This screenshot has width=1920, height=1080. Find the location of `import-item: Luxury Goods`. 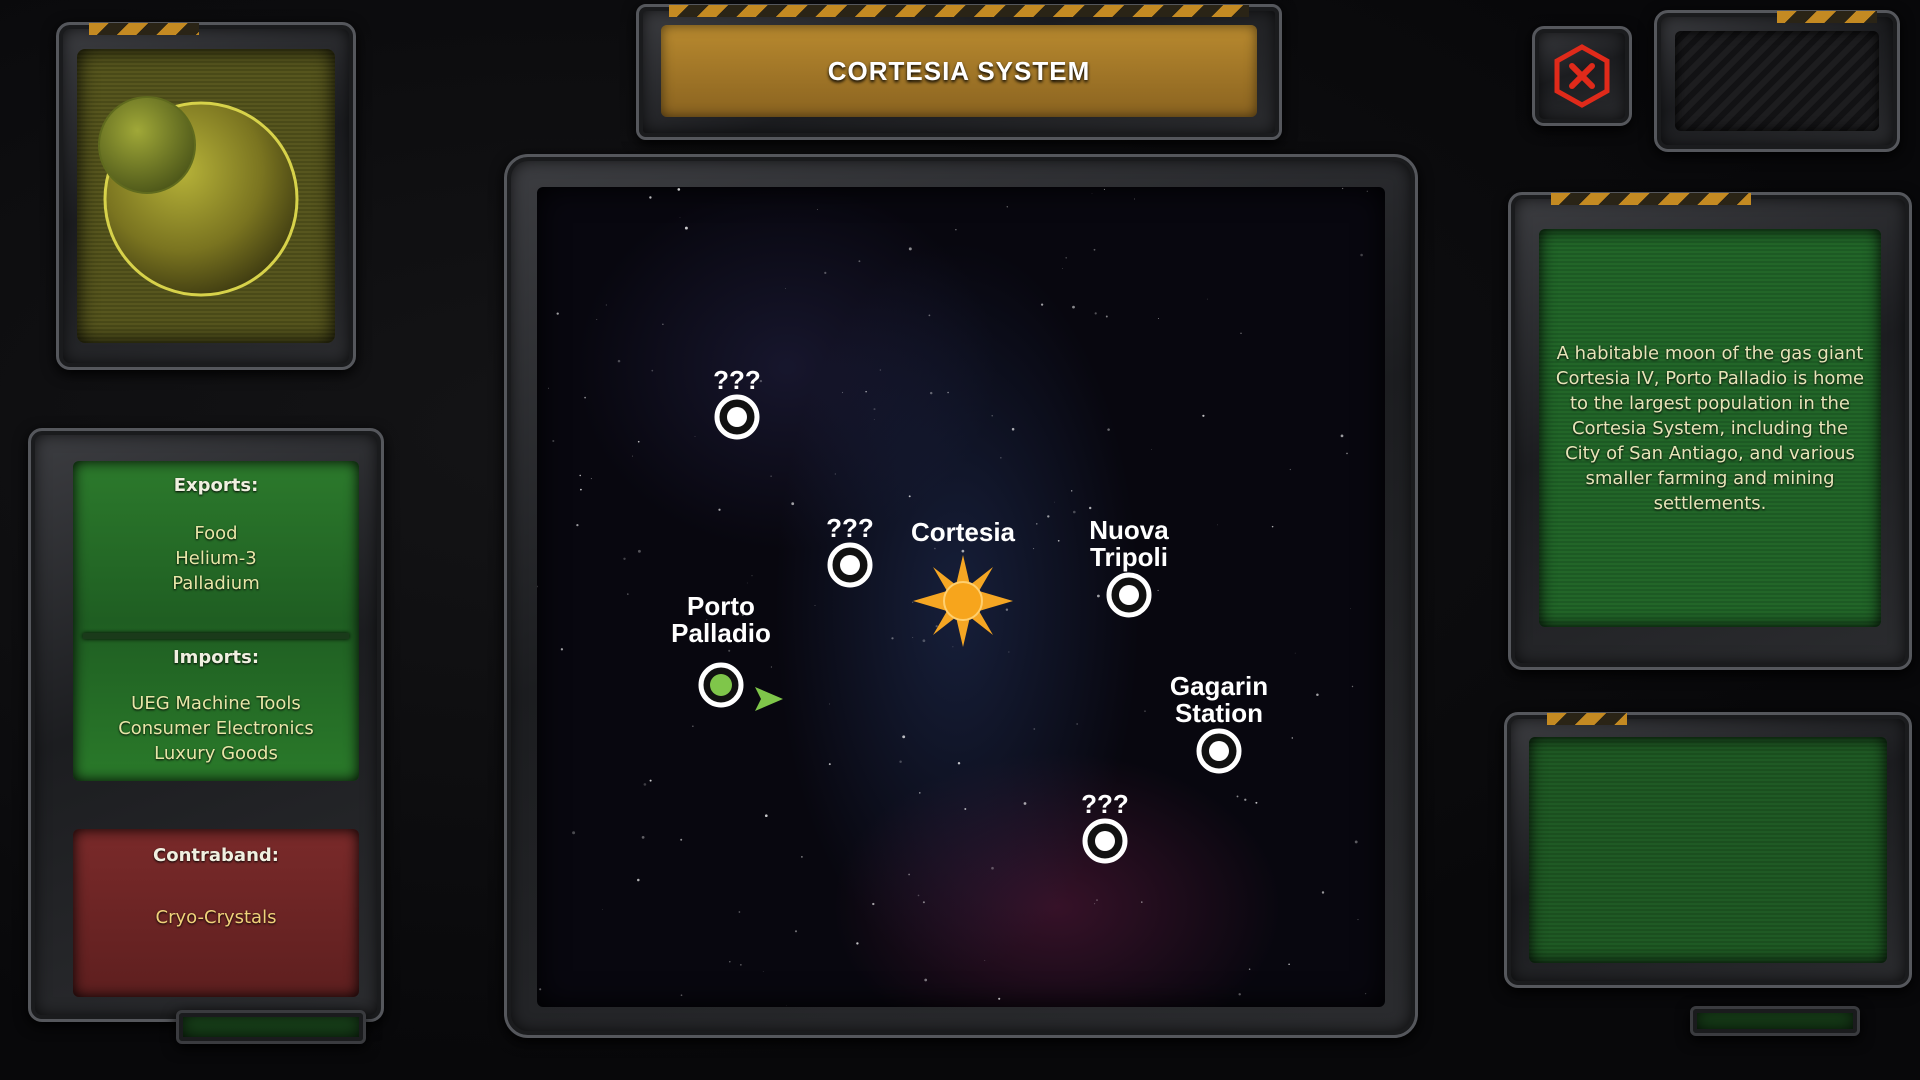

import-item: Luxury Goods is located at coordinates (216, 753).